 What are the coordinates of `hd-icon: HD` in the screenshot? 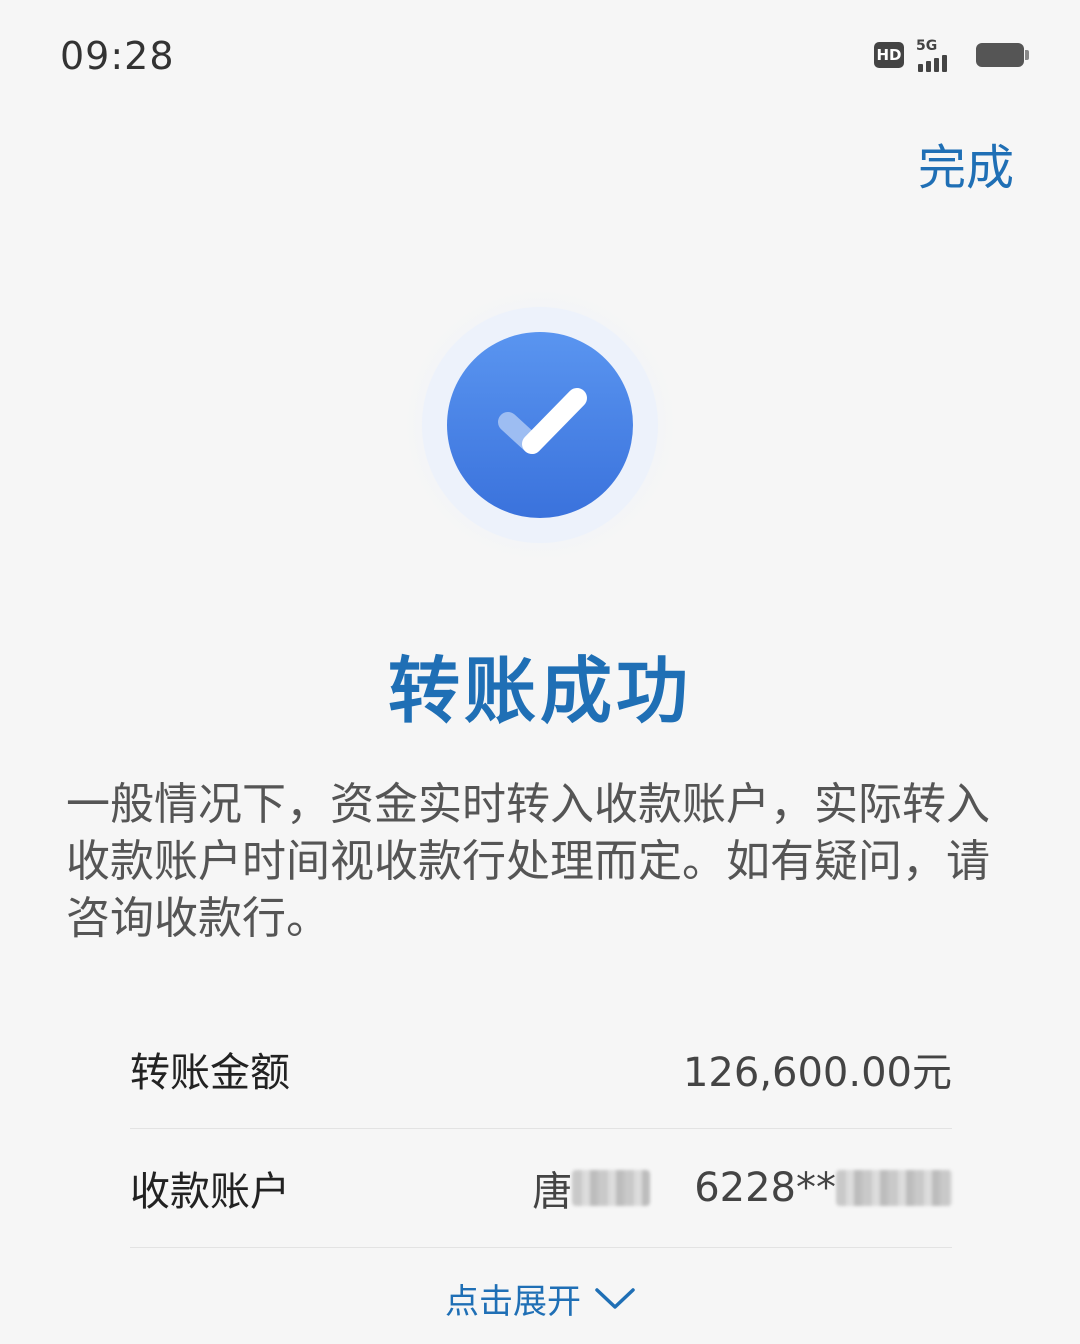 It's located at (889, 55).